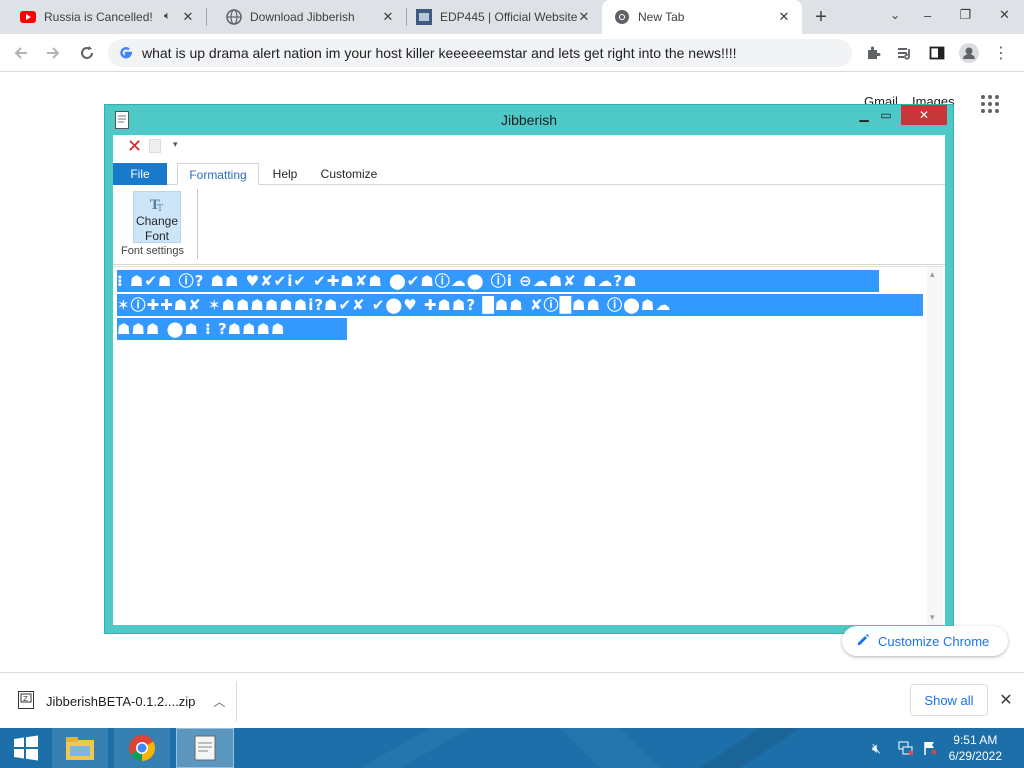  I want to click on maximize-icon: ▭, so click(886, 115).